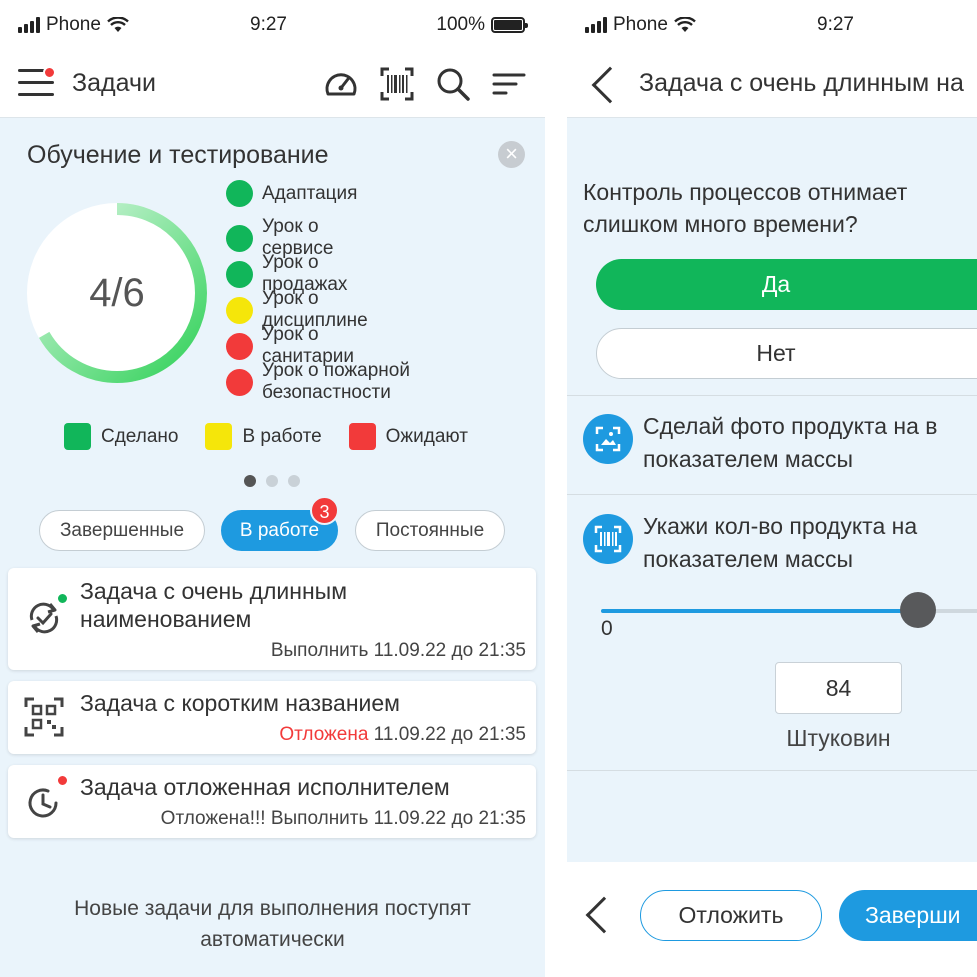 The width and height of the screenshot is (977, 977). What do you see at coordinates (44, 803) in the screenshot?
I see `clock-return-icon` at bounding box center [44, 803].